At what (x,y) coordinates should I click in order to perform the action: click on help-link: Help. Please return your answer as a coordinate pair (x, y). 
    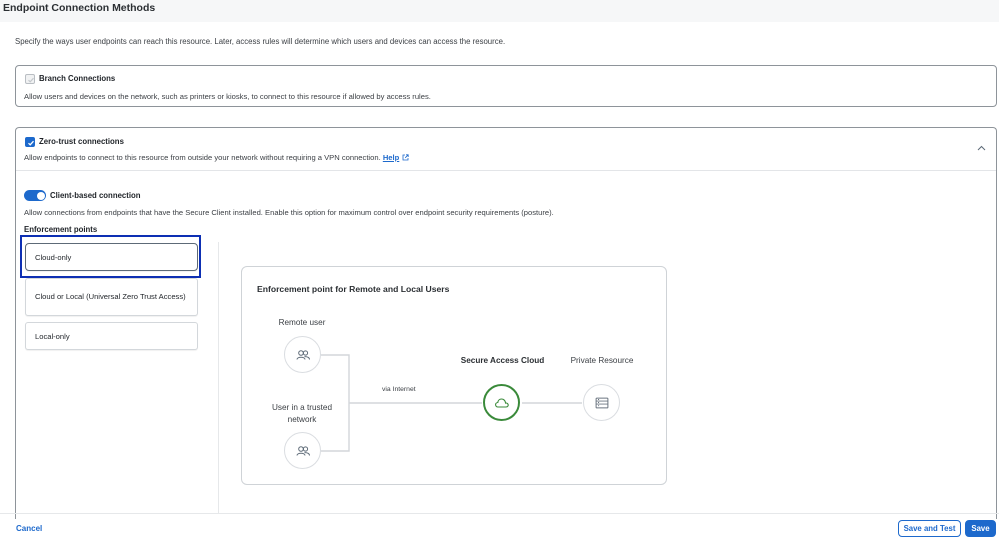
    Looking at the image, I should click on (391, 157).